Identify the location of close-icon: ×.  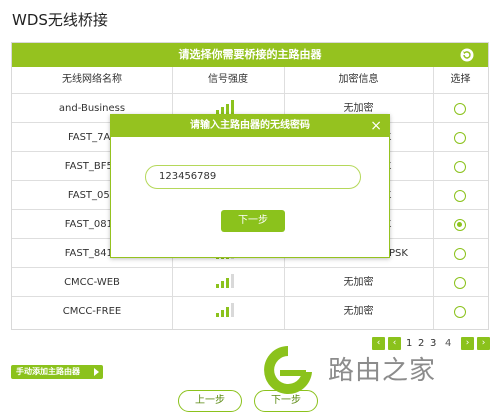
(376, 126).